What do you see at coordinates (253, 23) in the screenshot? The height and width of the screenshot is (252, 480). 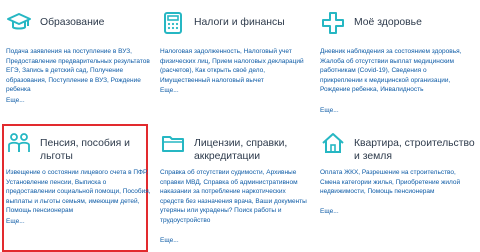 I see `category-title: Налоги и финансы` at bounding box center [253, 23].